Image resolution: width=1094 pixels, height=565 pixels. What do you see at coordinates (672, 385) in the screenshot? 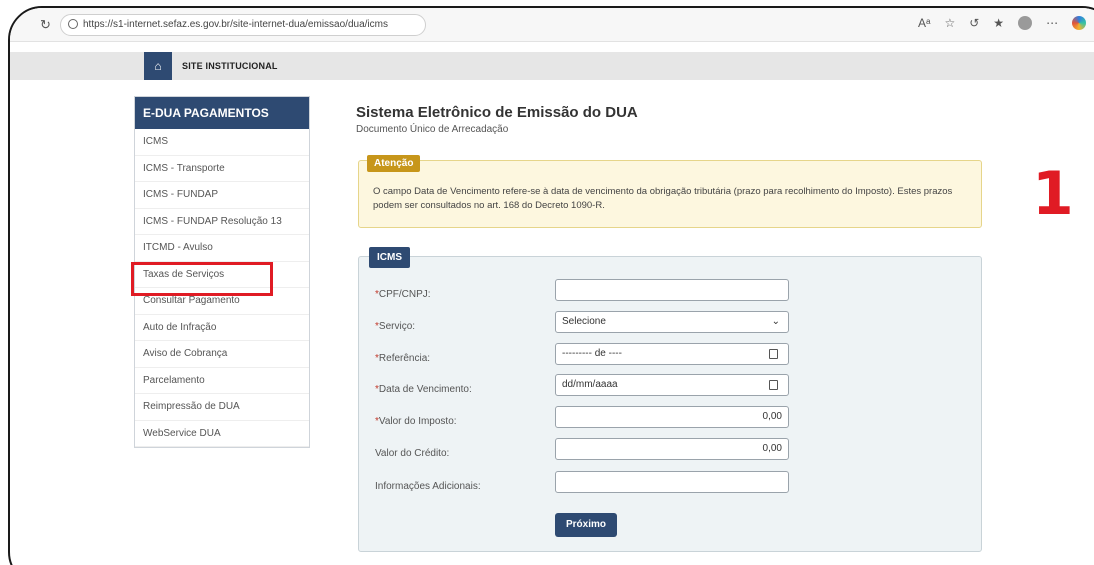
I see `data-vencimento-input: dd/mm/aaaa` at bounding box center [672, 385].